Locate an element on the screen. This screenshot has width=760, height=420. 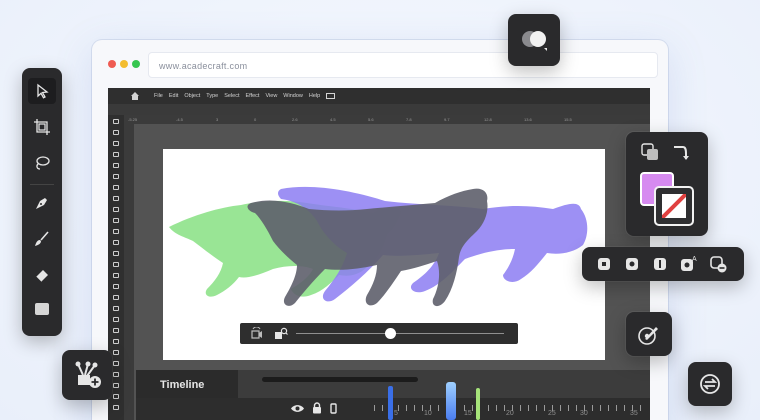
player-progress-track is located at coordinates (400, 333).